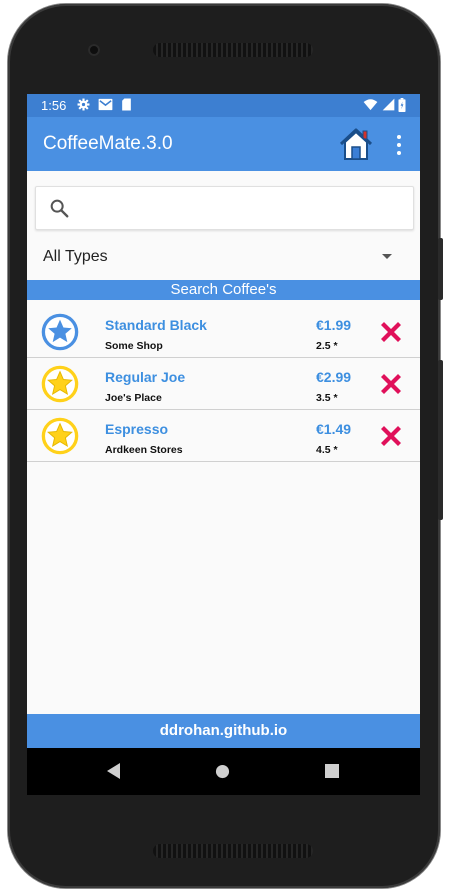  Describe the element at coordinates (233, 851) in the screenshot. I see `bottom-speaker` at that location.